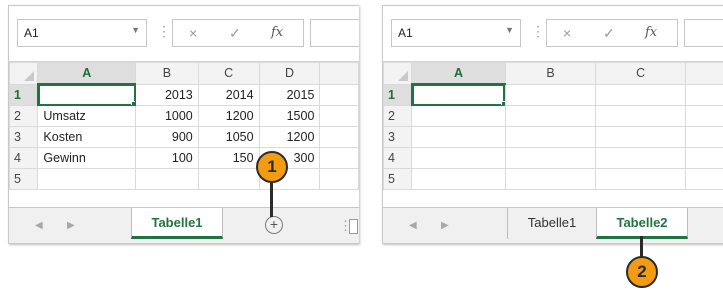 The image size is (723, 291). I want to click on cell: 900, so click(167, 137).